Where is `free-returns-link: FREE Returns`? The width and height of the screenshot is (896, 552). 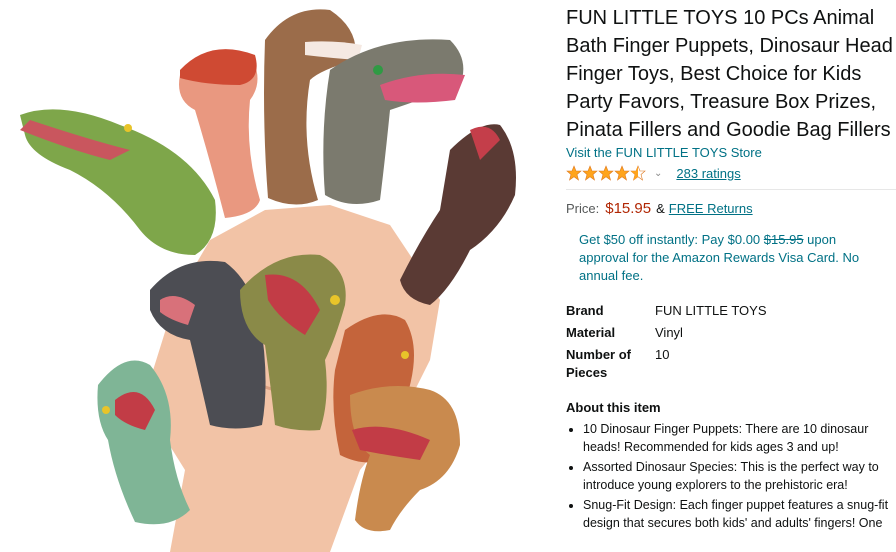
free-returns-link: FREE Returns is located at coordinates (711, 208).